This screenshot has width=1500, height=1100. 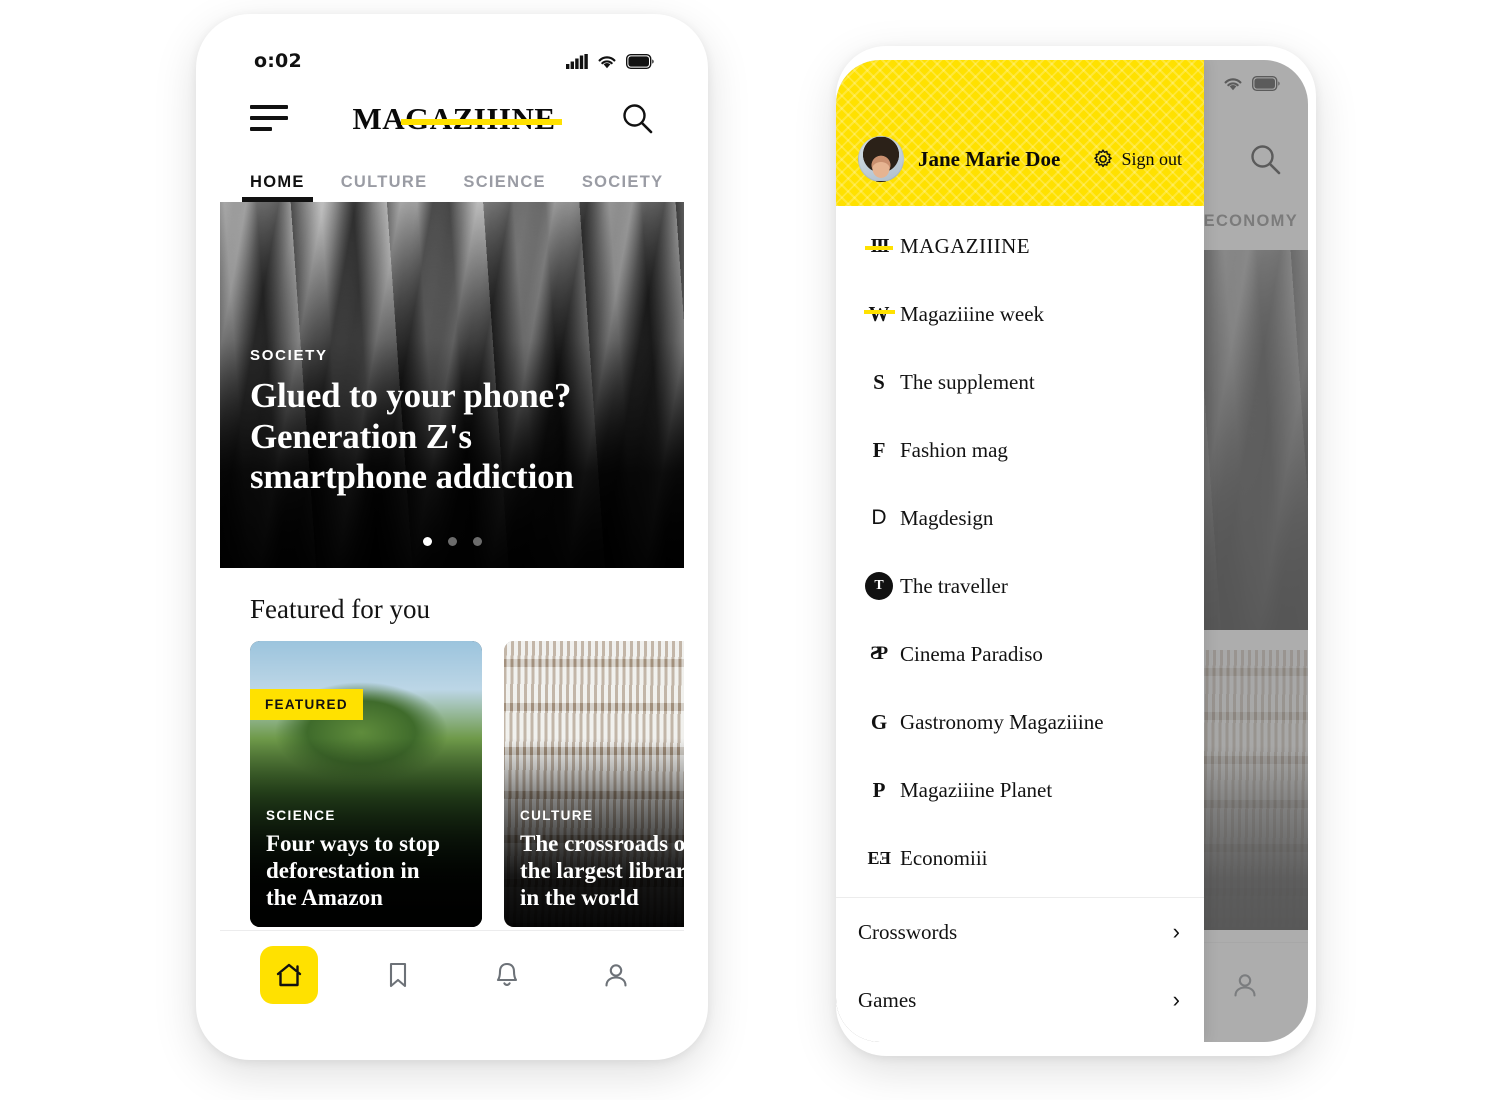 What do you see at coordinates (967, 381) in the screenshot?
I see `menu-item-label: The supplement` at bounding box center [967, 381].